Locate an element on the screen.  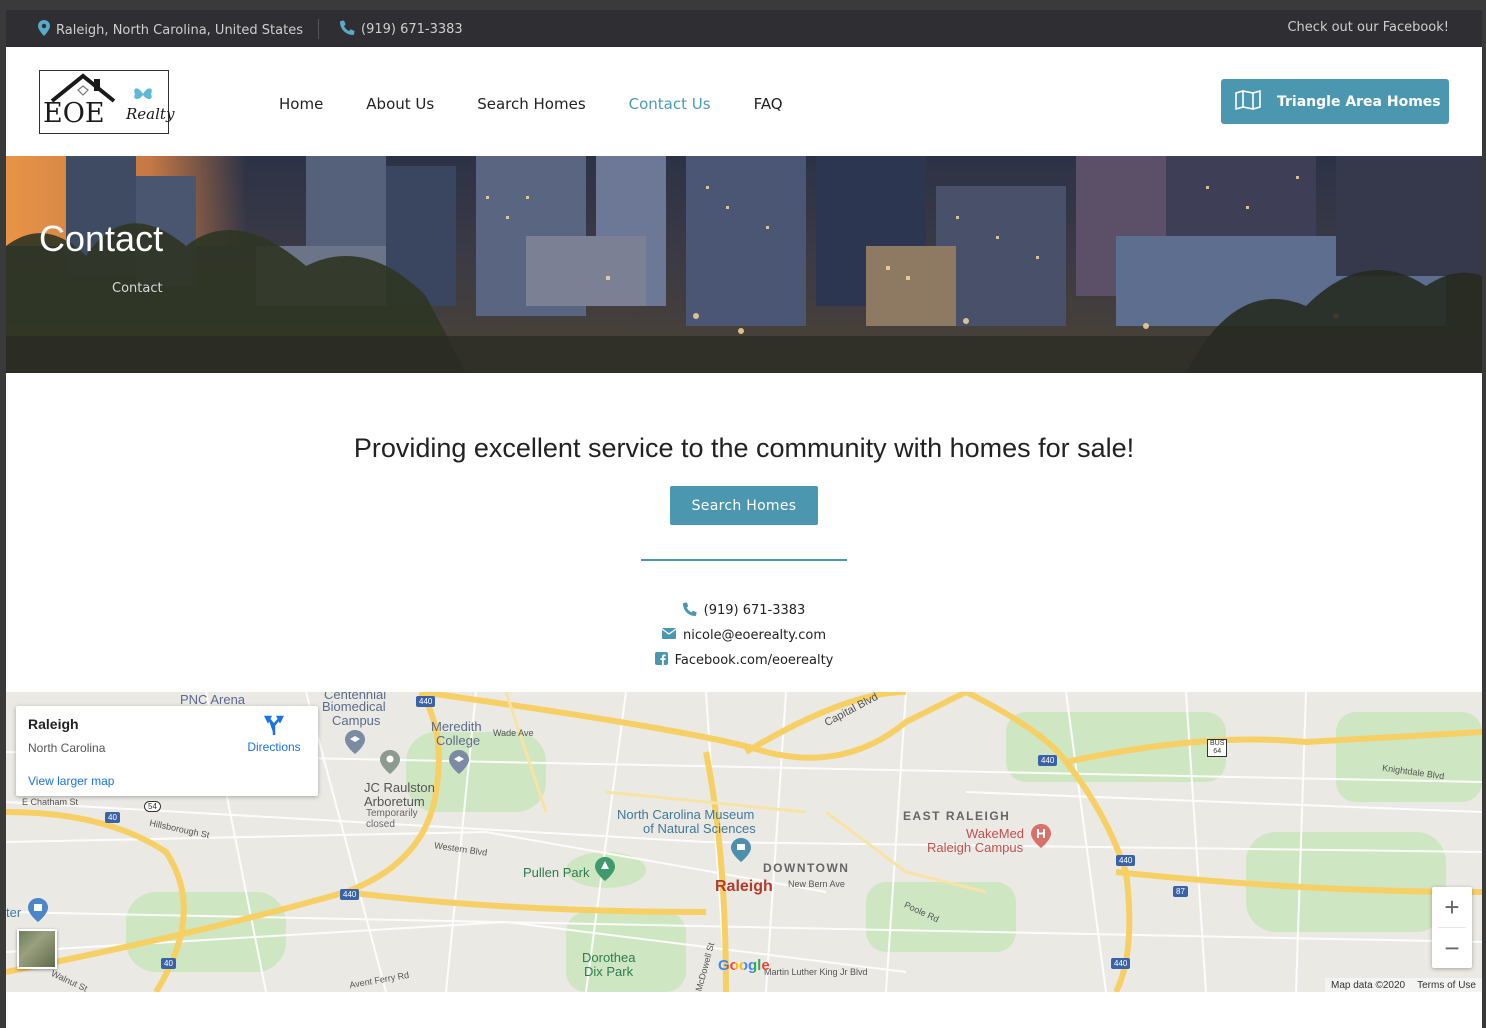
map-label-jcr3: Temporarily is located at coordinates (392, 813).